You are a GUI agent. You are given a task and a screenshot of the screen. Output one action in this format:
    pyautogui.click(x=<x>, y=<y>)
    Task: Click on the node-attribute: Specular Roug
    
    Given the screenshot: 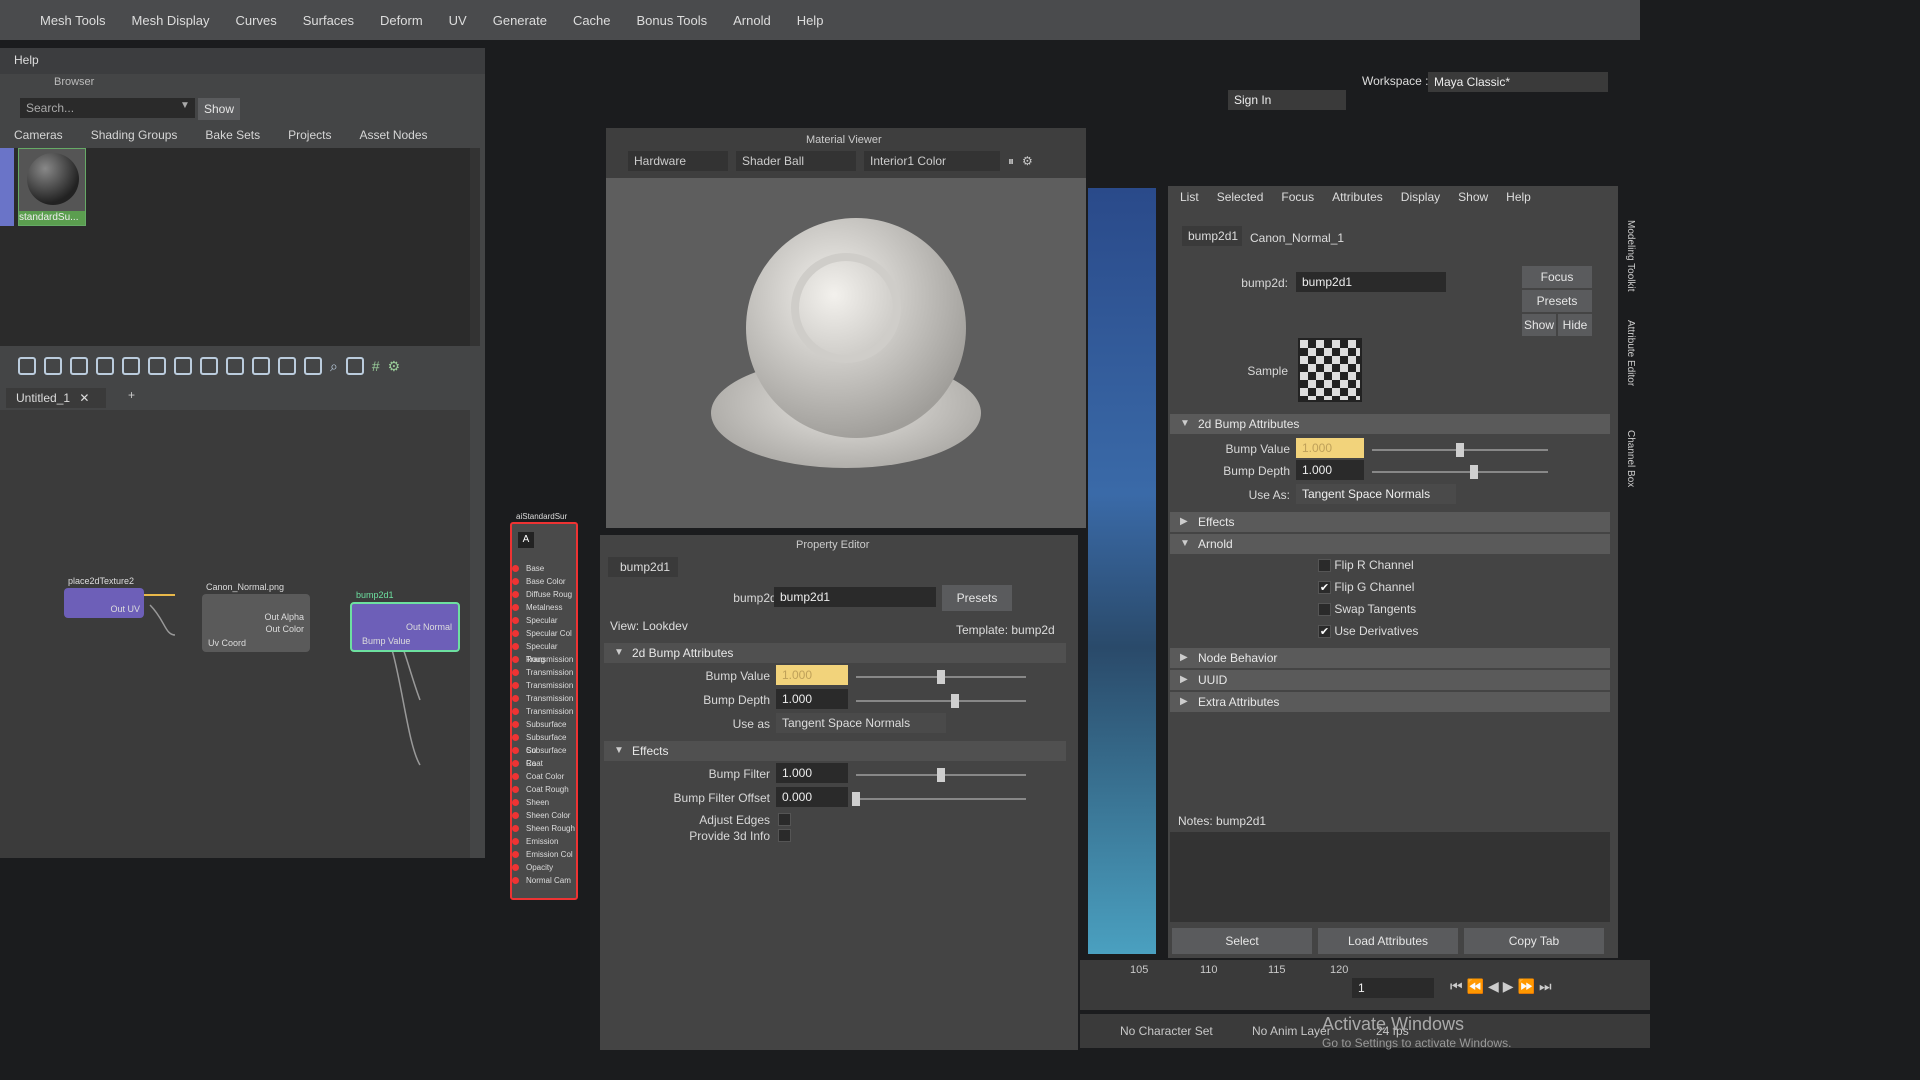 What is the action you would take?
    pyautogui.click(x=545, y=652)
    